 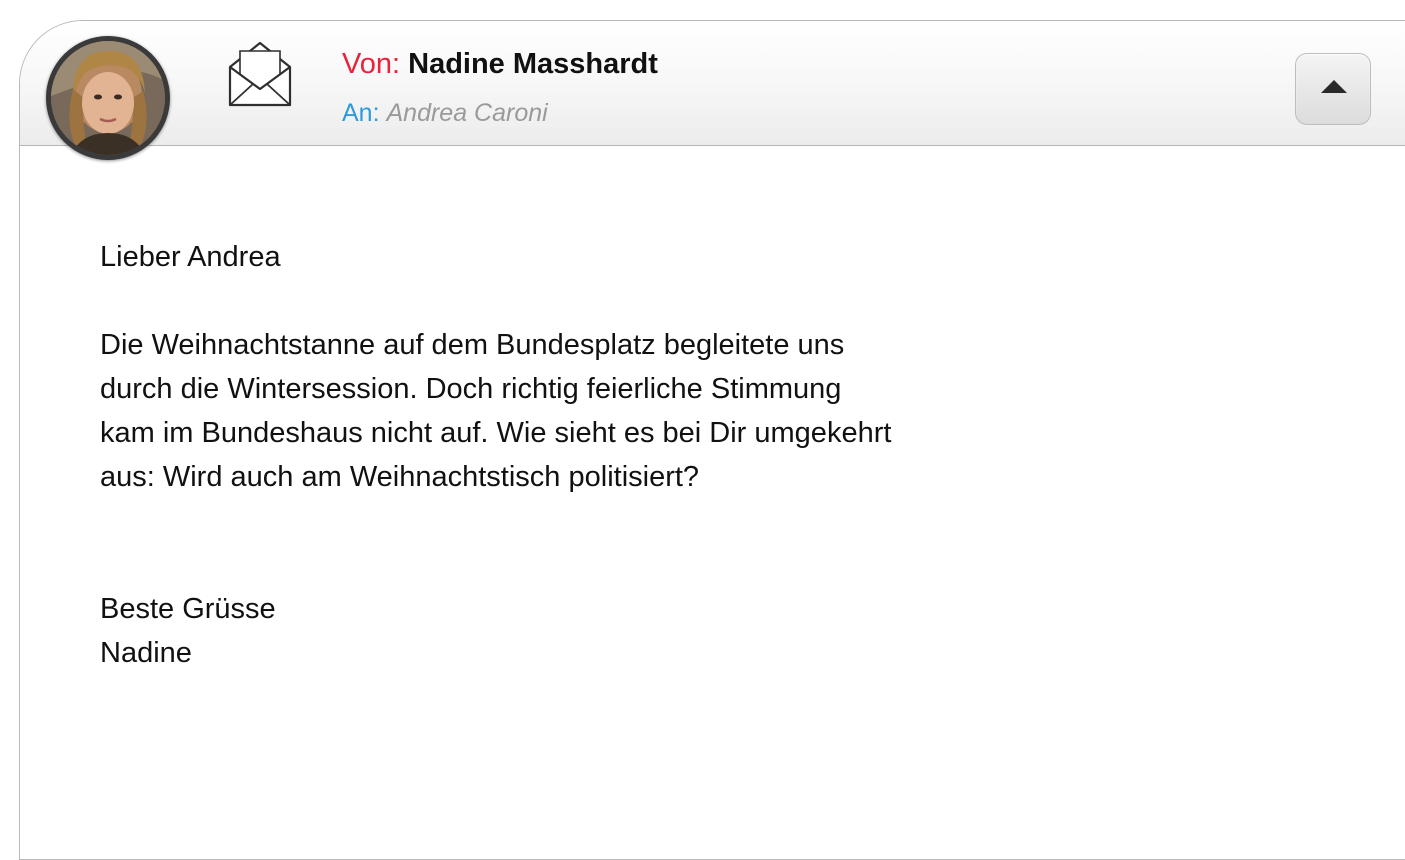 I want to click on message-signature: Nadine, so click(x=146, y=653).